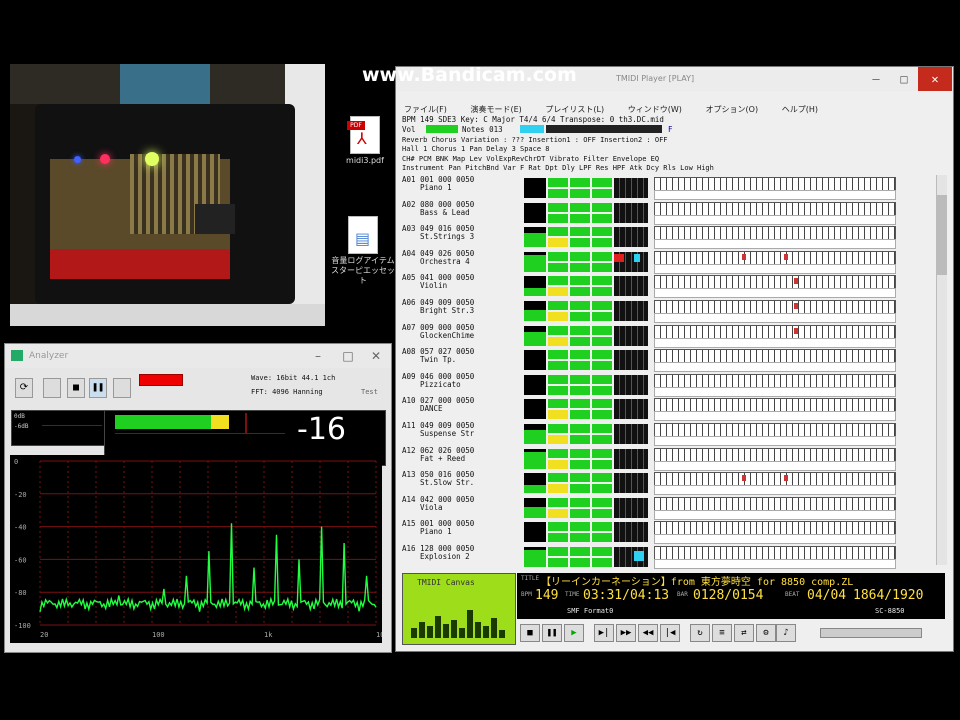  Describe the element at coordinates (495, 109) in the screenshot. I see `menu-play-mode: 演奏モード(E)` at that location.